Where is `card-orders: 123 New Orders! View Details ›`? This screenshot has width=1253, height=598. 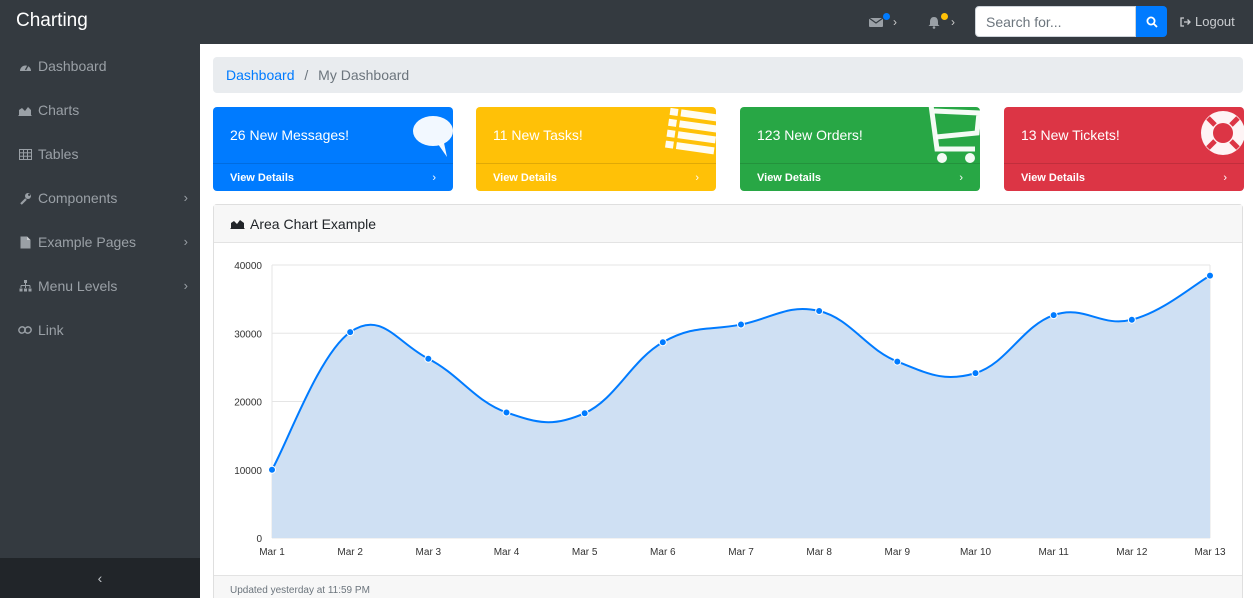 card-orders: 123 New Orders! View Details › is located at coordinates (860, 149).